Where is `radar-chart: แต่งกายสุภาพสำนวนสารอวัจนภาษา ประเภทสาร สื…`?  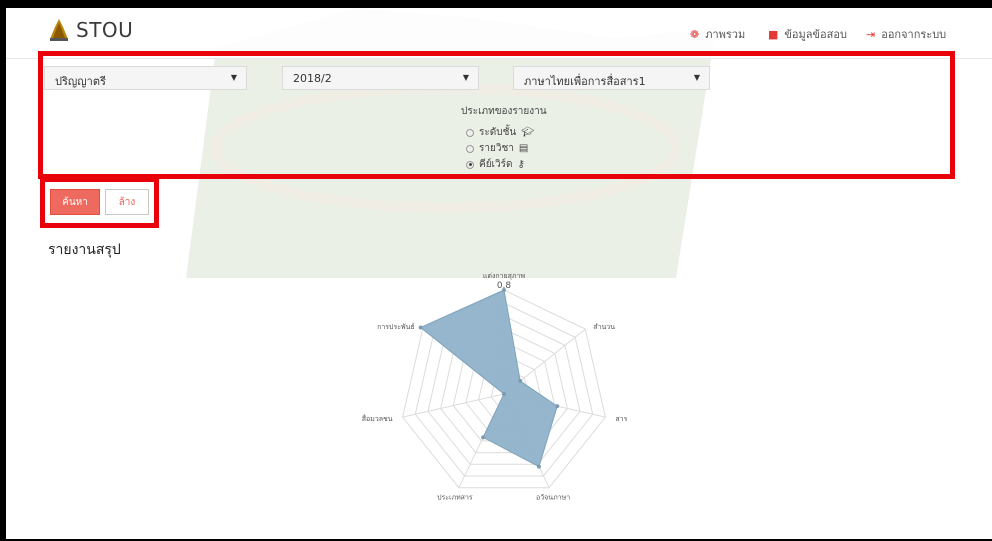 radar-chart: แต่งกายสุภาพสำนวนสารอวัจนภาษา ประเภทสาร สื… is located at coordinates (495, 387).